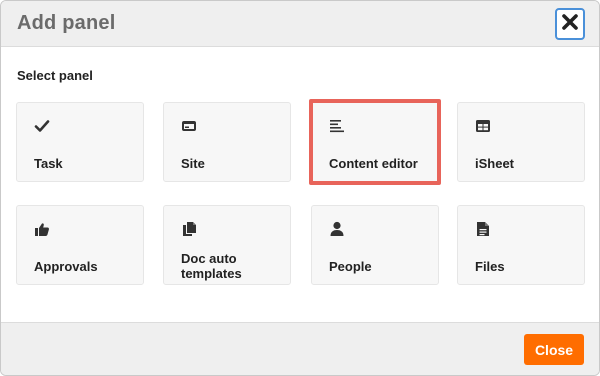 The image size is (600, 376). Describe the element at coordinates (189, 126) in the screenshot. I see `browser-window-icon` at that location.